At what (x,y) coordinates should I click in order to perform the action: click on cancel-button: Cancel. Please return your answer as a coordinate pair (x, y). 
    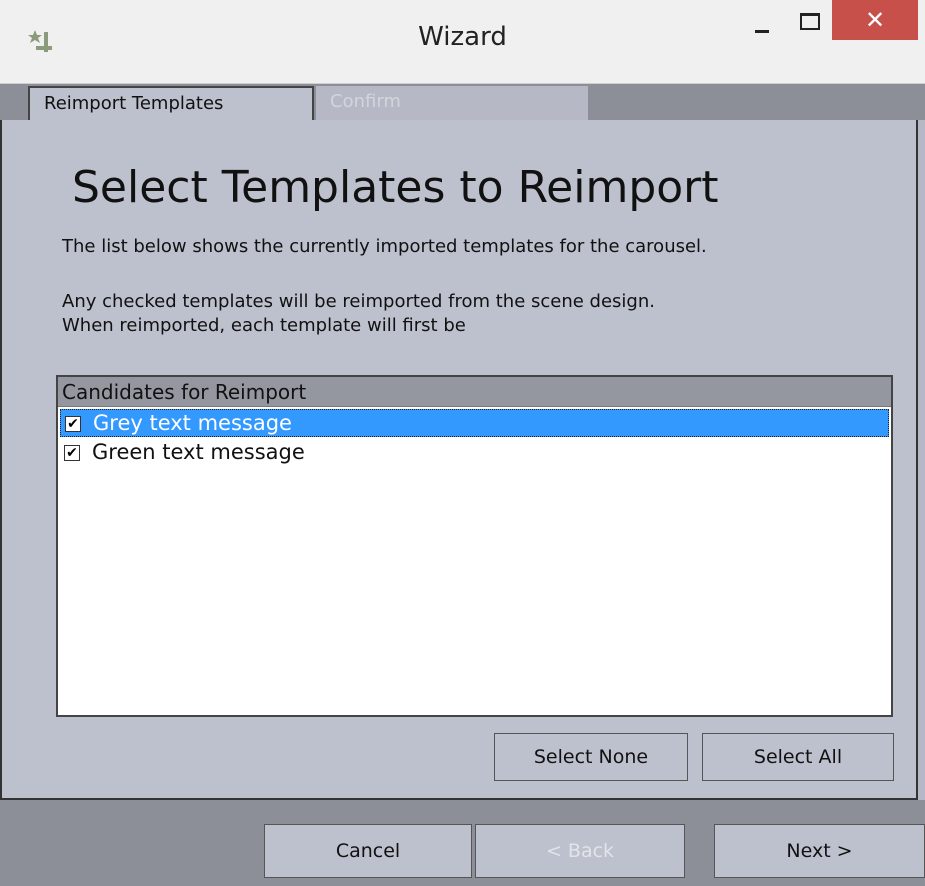
    Looking at the image, I should click on (368, 851).